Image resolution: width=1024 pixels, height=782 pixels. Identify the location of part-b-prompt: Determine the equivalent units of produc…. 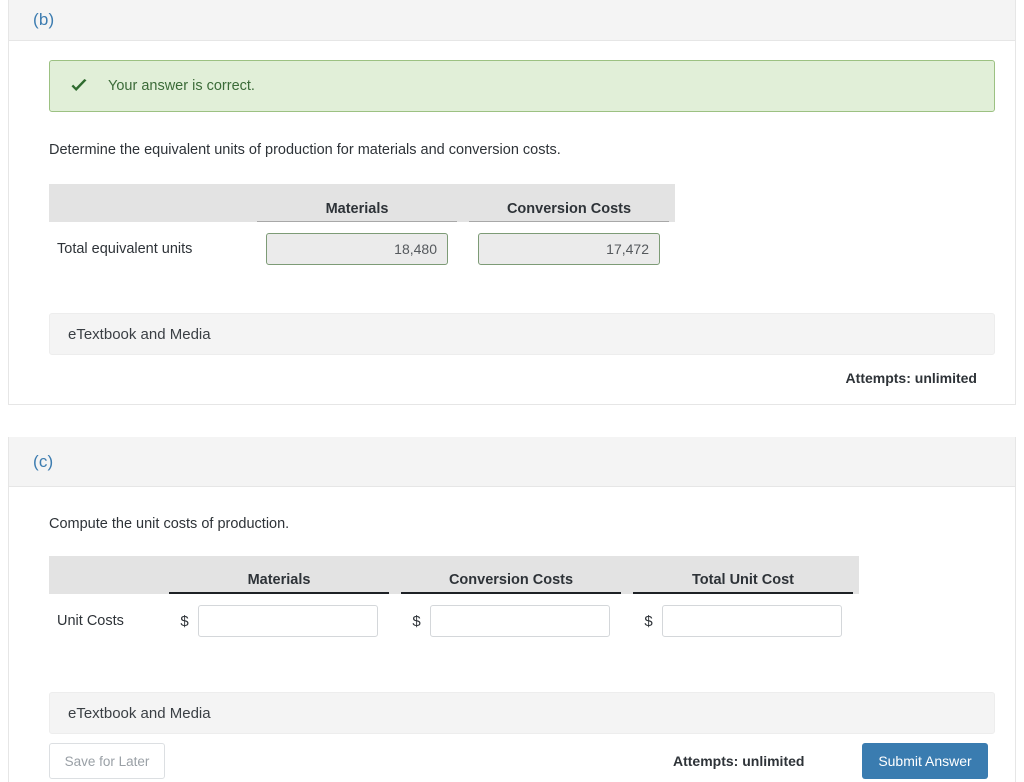
(305, 150).